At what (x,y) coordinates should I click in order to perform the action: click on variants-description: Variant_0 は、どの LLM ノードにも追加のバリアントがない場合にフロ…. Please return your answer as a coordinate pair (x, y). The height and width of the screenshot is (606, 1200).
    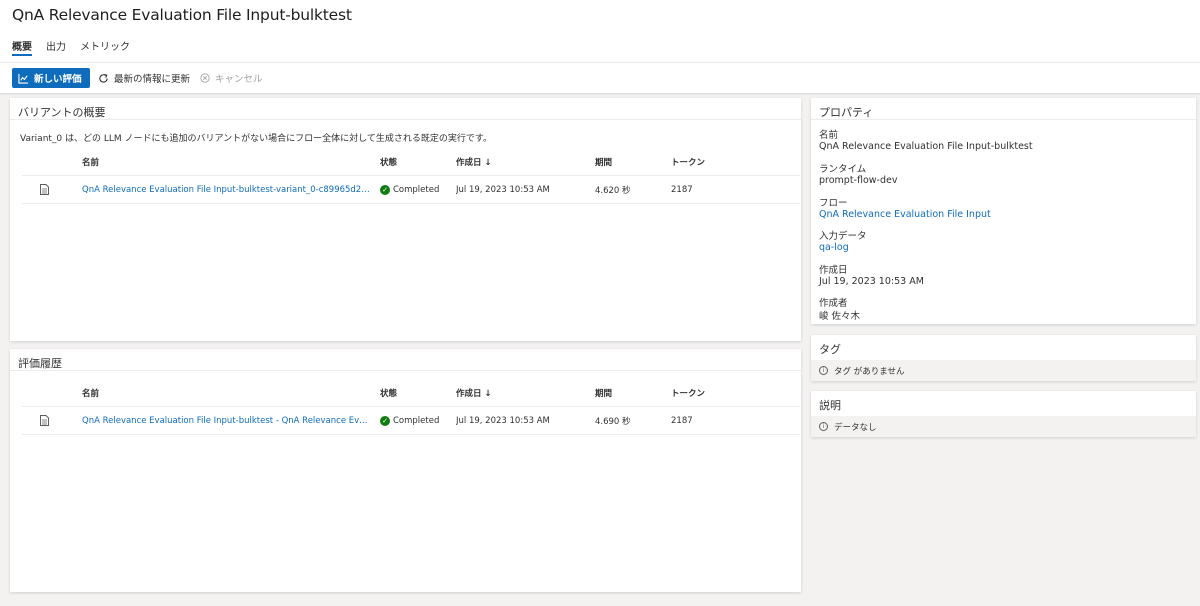
    Looking at the image, I should click on (256, 139).